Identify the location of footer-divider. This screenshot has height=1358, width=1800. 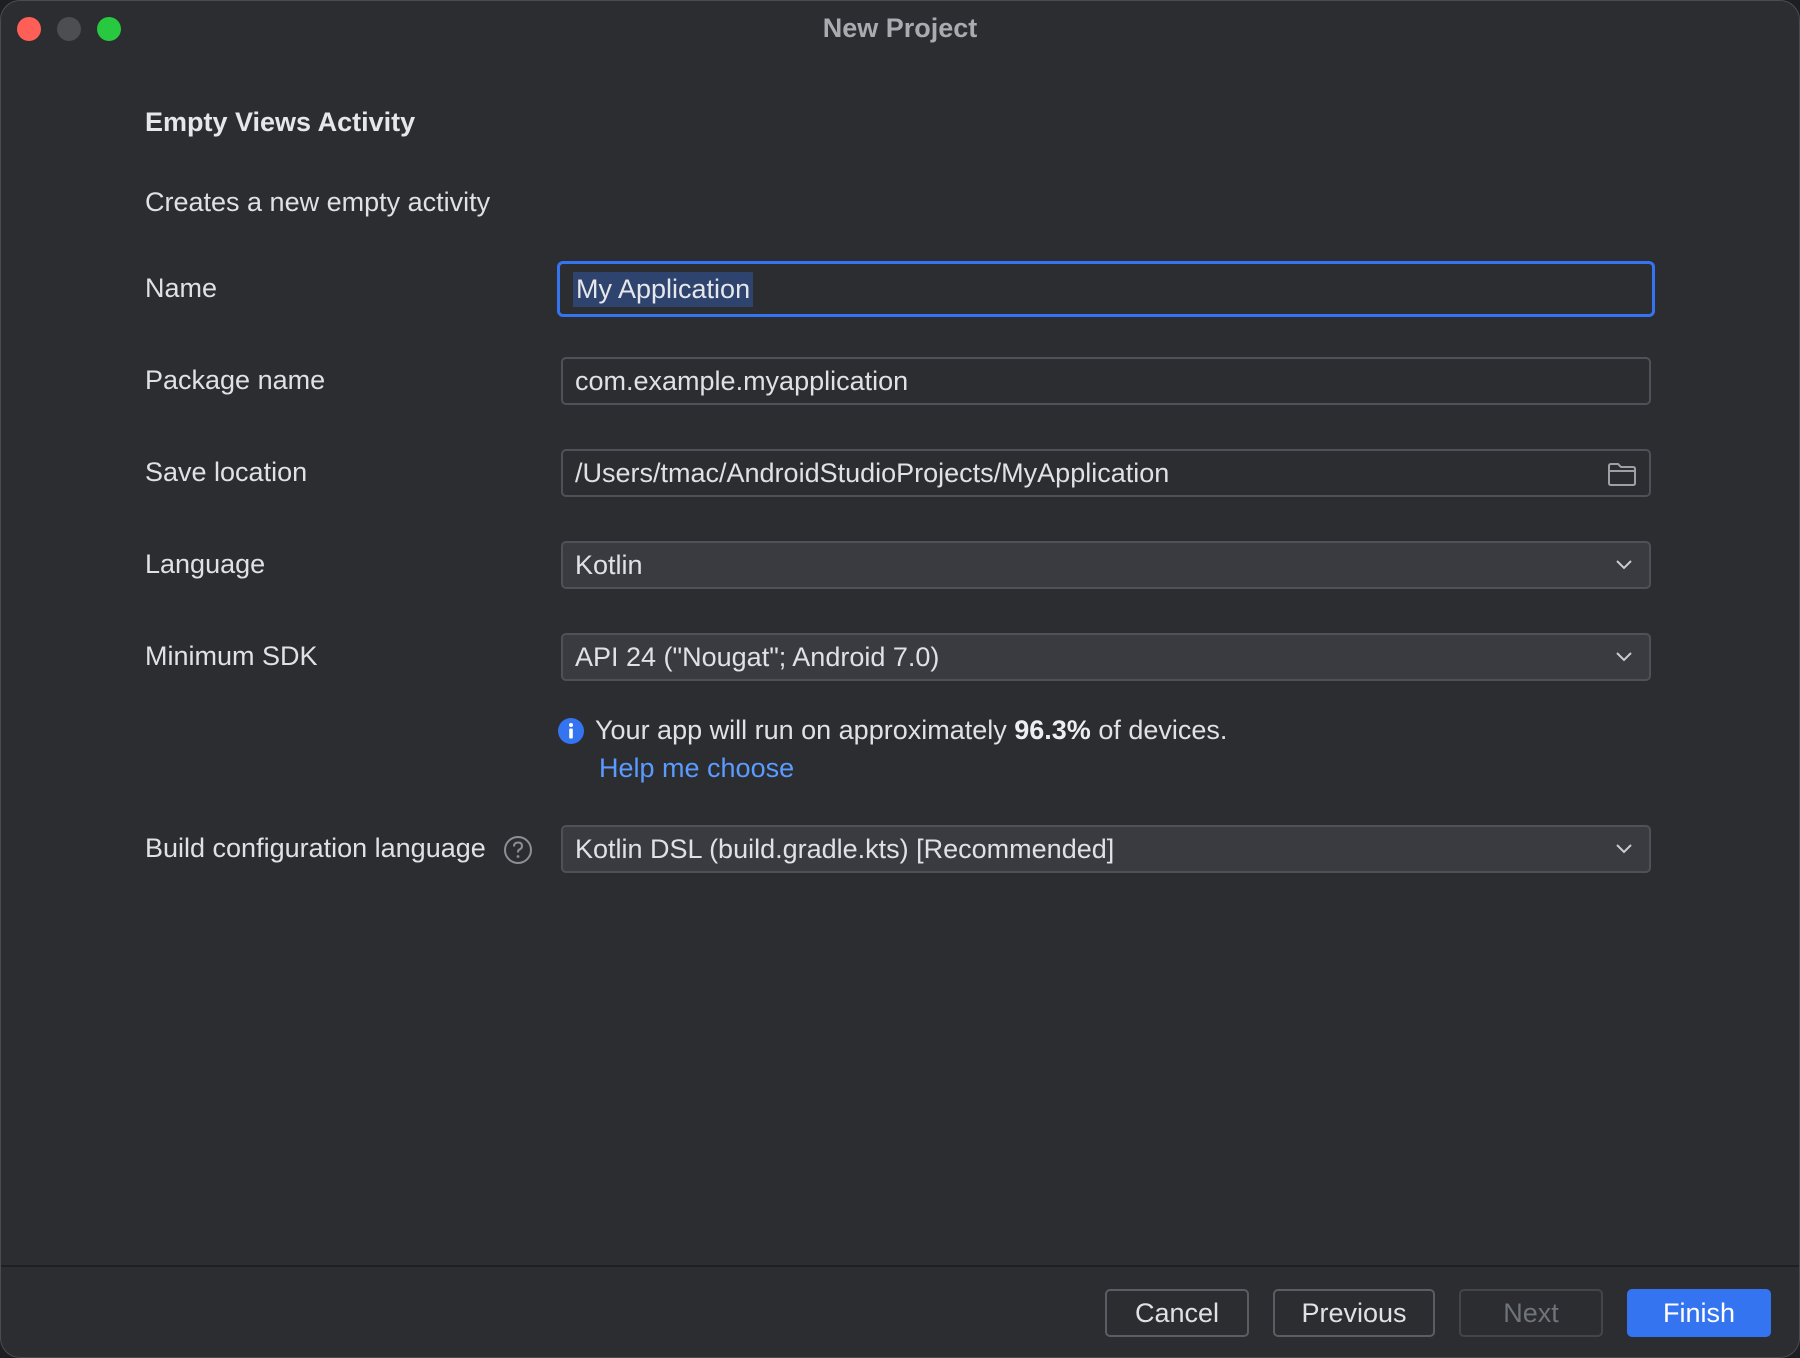
(900, 1266).